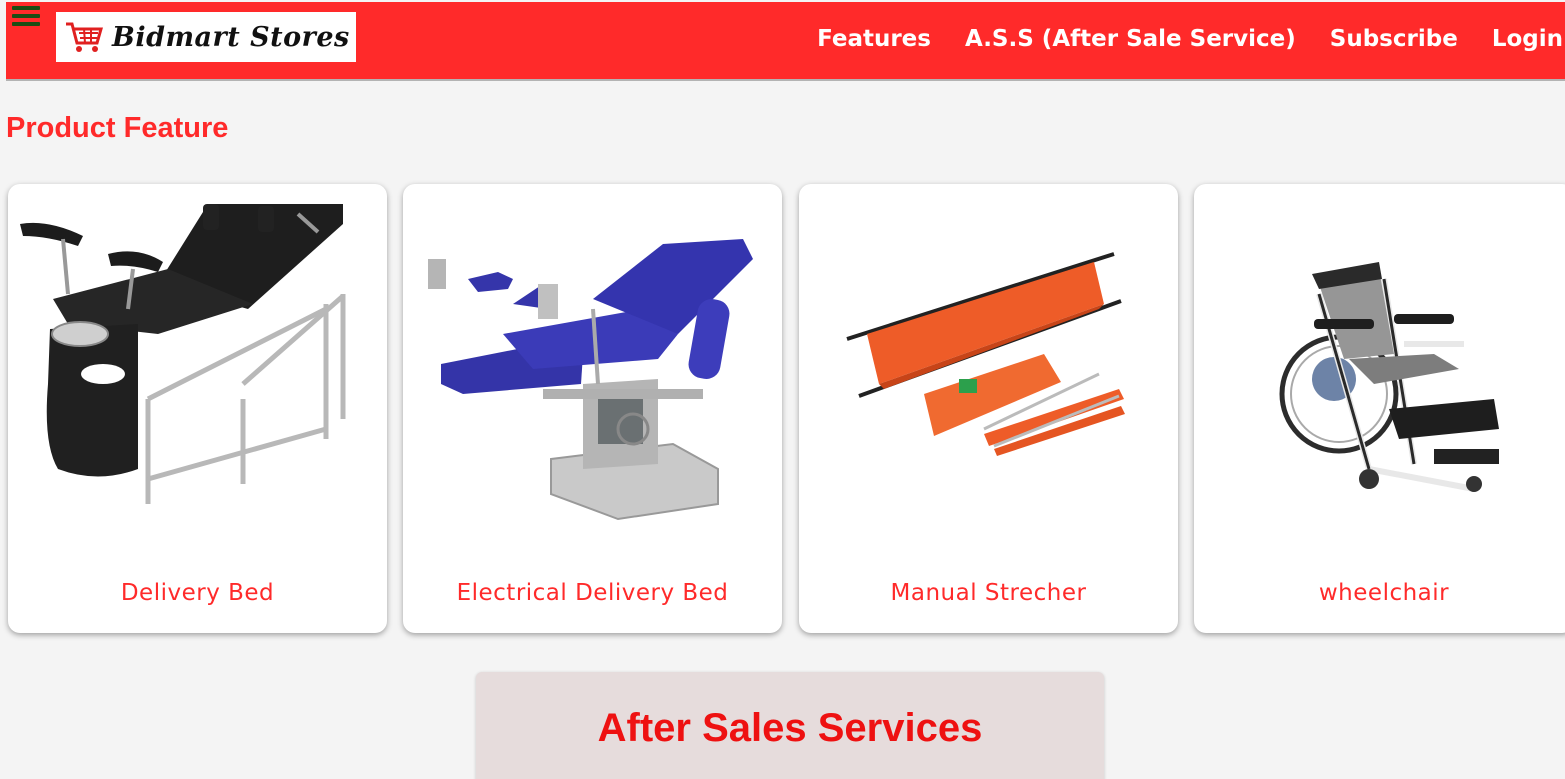 The image size is (1565, 779). I want to click on product-card-wheelchair: wheelchair, so click(1379, 408).